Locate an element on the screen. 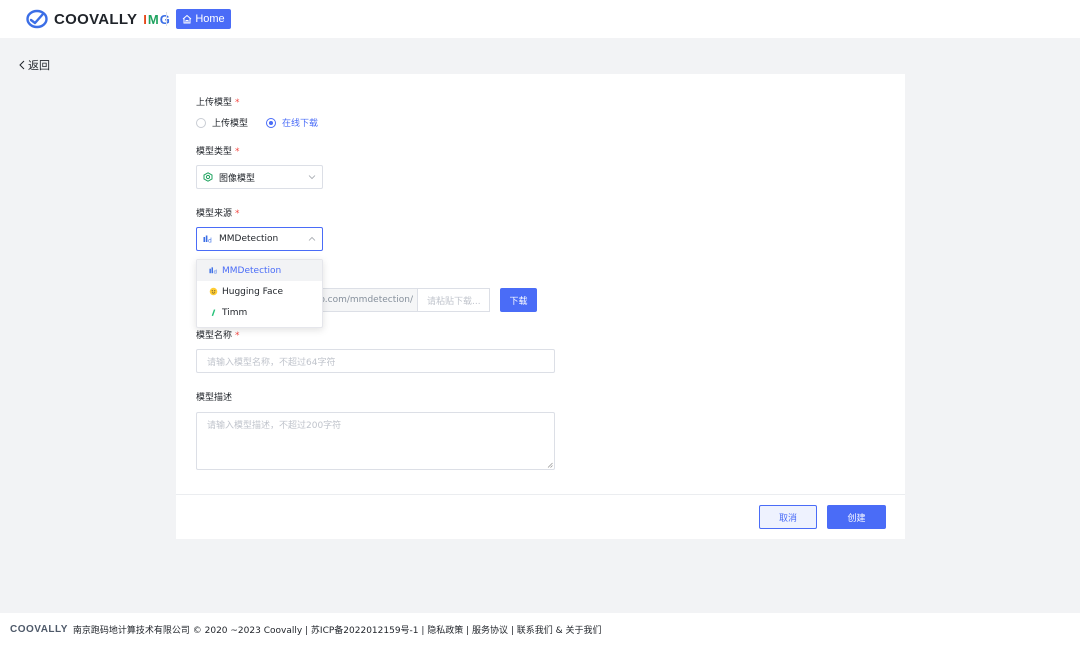  dropdown-option-timm: Timm is located at coordinates (259, 312).